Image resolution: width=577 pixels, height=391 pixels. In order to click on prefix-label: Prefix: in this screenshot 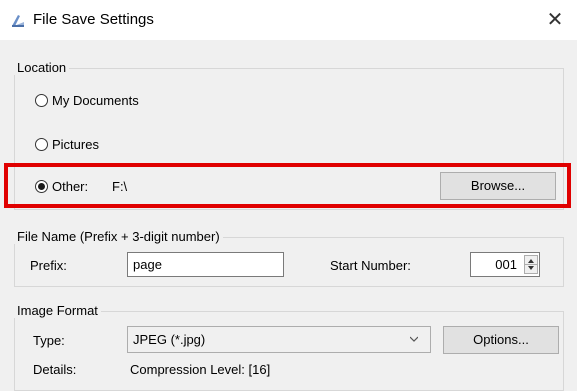, I will do `click(48, 265)`.